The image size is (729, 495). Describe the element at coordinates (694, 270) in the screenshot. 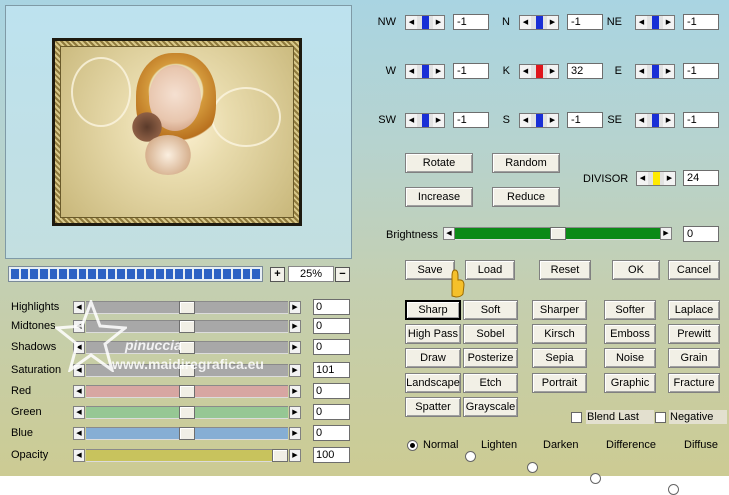

I see `cancel-button: Cancel` at that location.